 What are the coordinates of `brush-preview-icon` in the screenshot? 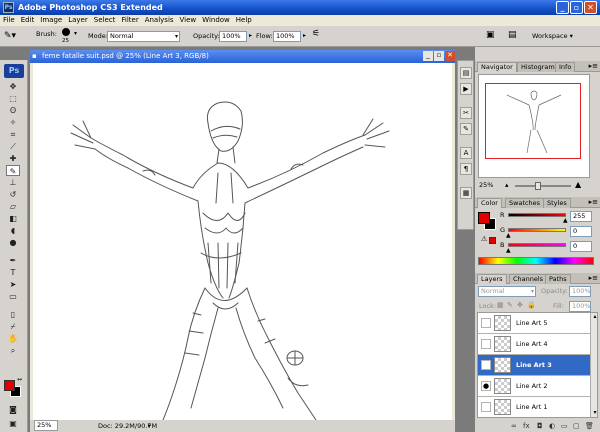 It's located at (66, 32).